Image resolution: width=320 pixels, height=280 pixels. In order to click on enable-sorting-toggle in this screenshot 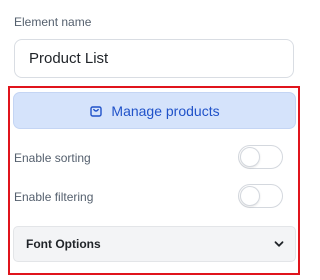, I will do `click(260, 157)`.